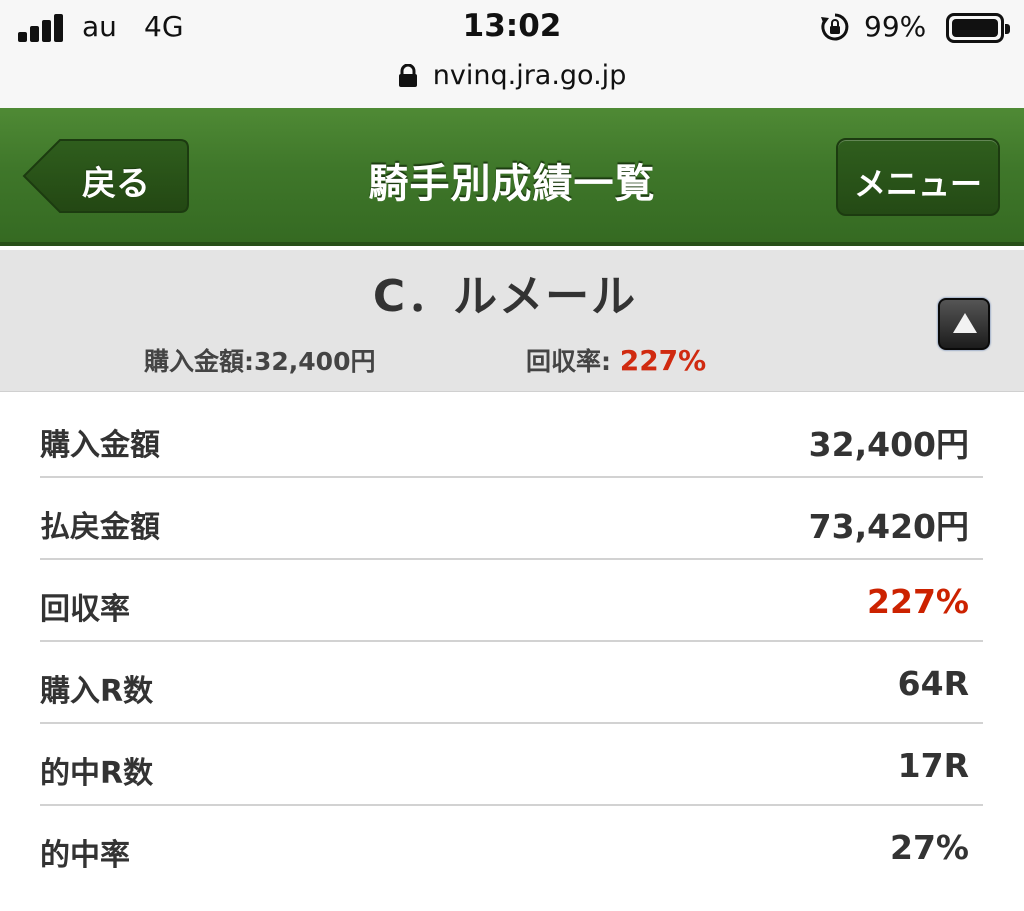 The width and height of the screenshot is (1024, 911). I want to click on summary-recovery-label: 回収率:, so click(568, 361).